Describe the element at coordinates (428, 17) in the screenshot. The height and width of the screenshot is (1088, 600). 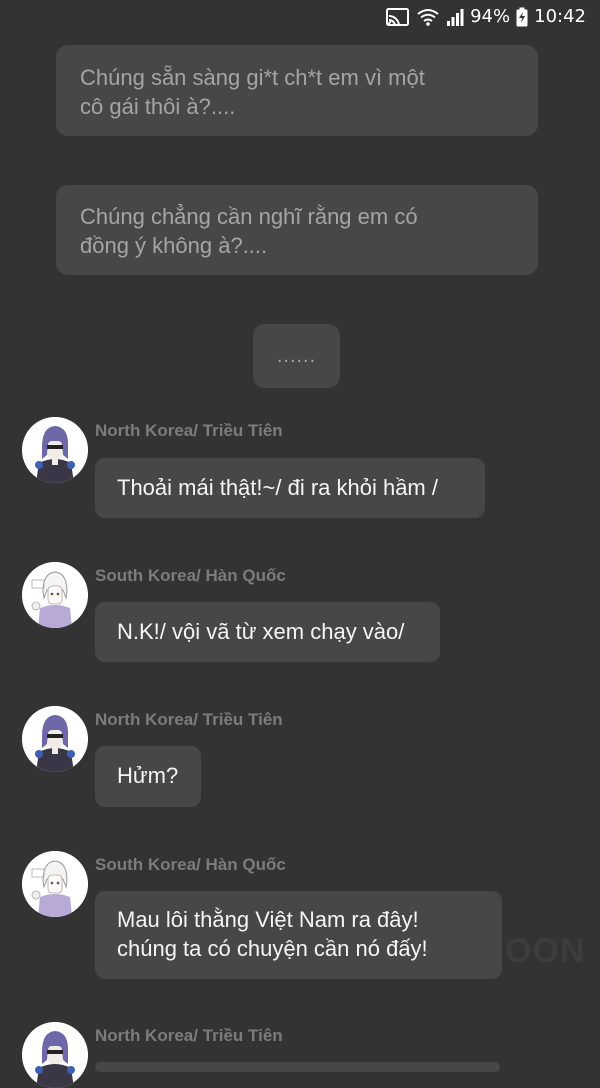
I see `wifi-icon` at that location.